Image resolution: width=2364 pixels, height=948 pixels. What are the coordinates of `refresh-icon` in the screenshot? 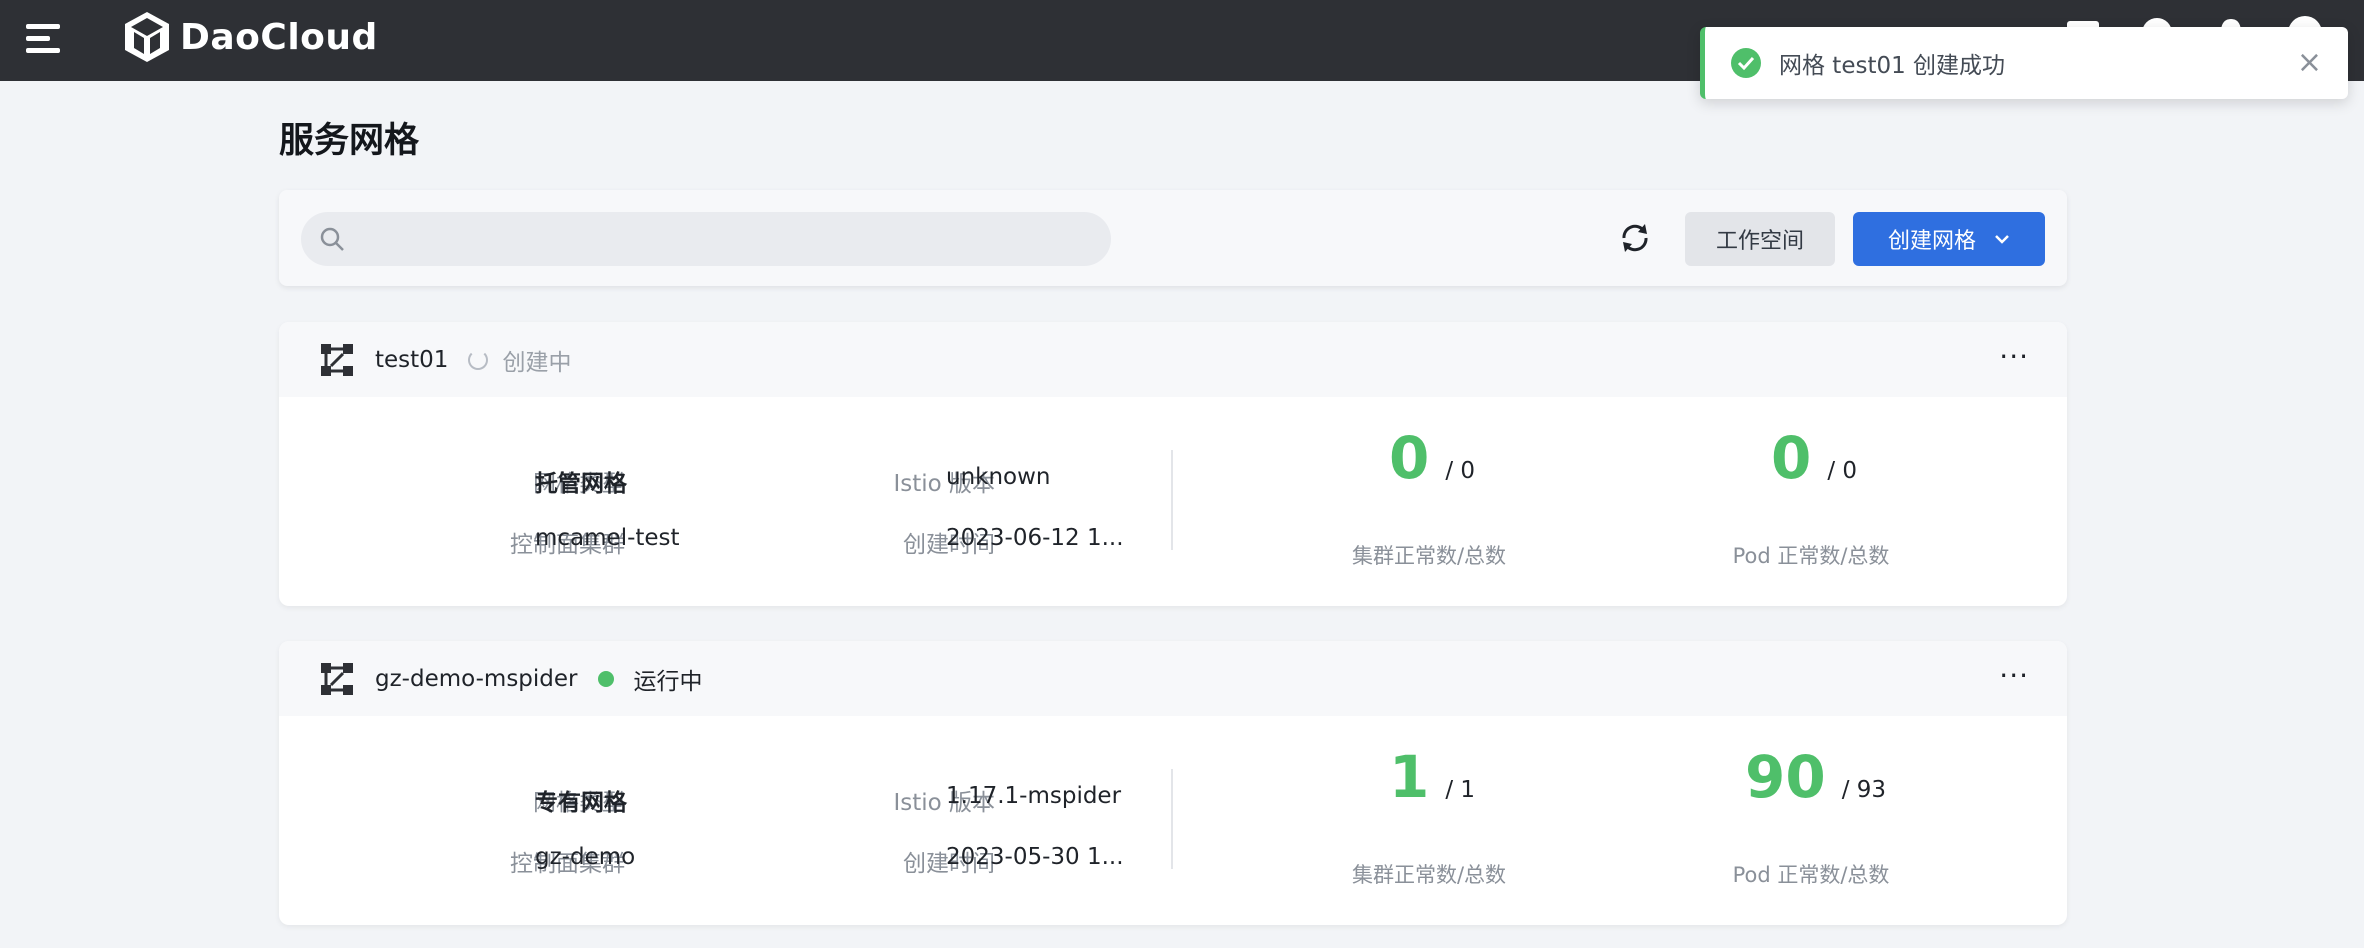 It's located at (1635, 238).